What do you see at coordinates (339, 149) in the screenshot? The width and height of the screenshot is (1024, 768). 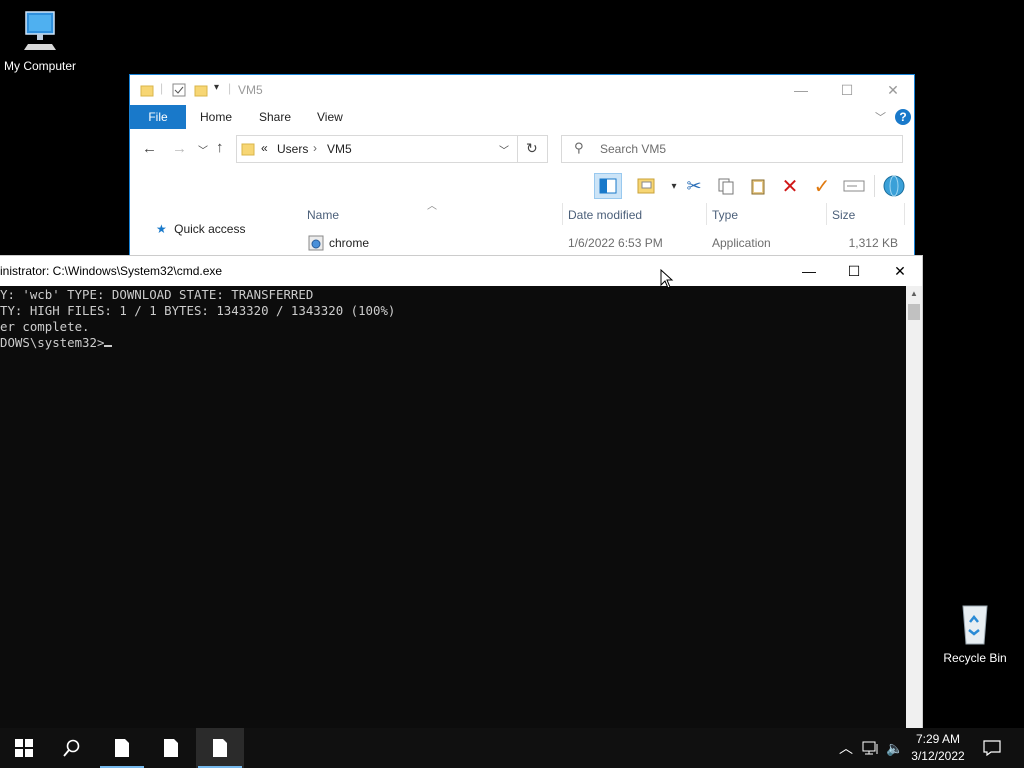 I see `breadcrumb-vm5: VM5` at bounding box center [339, 149].